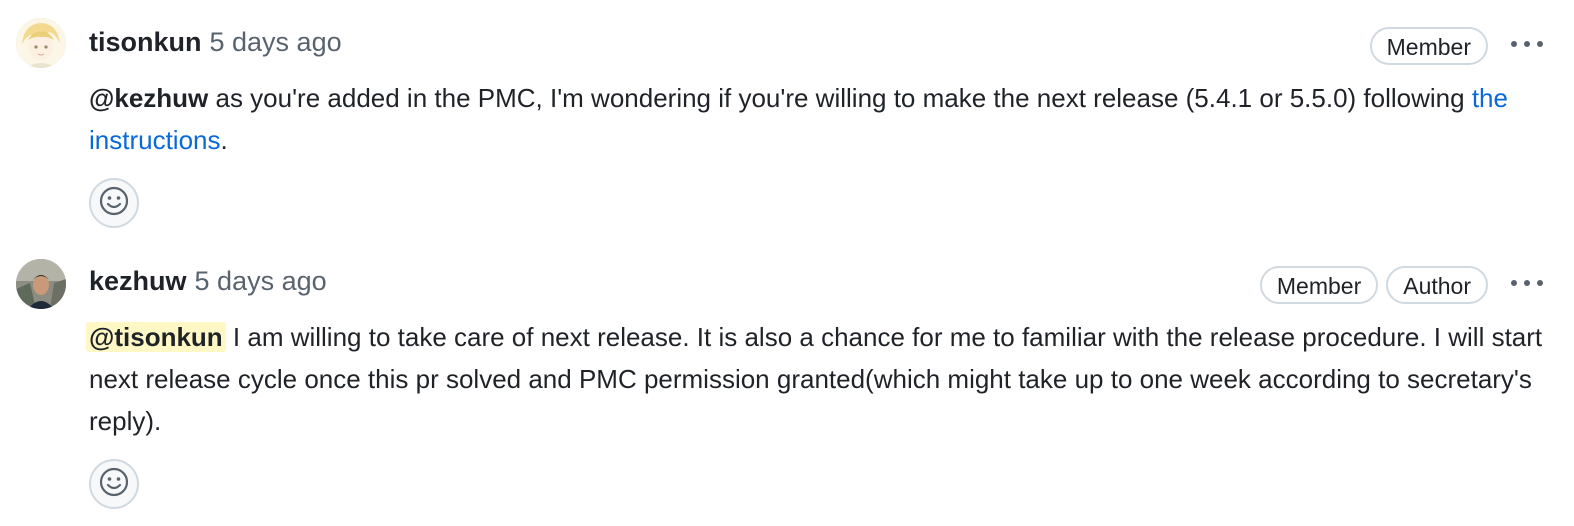 This screenshot has height=526, width=1574. I want to click on comment-author: tisonkun, so click(145, 42).